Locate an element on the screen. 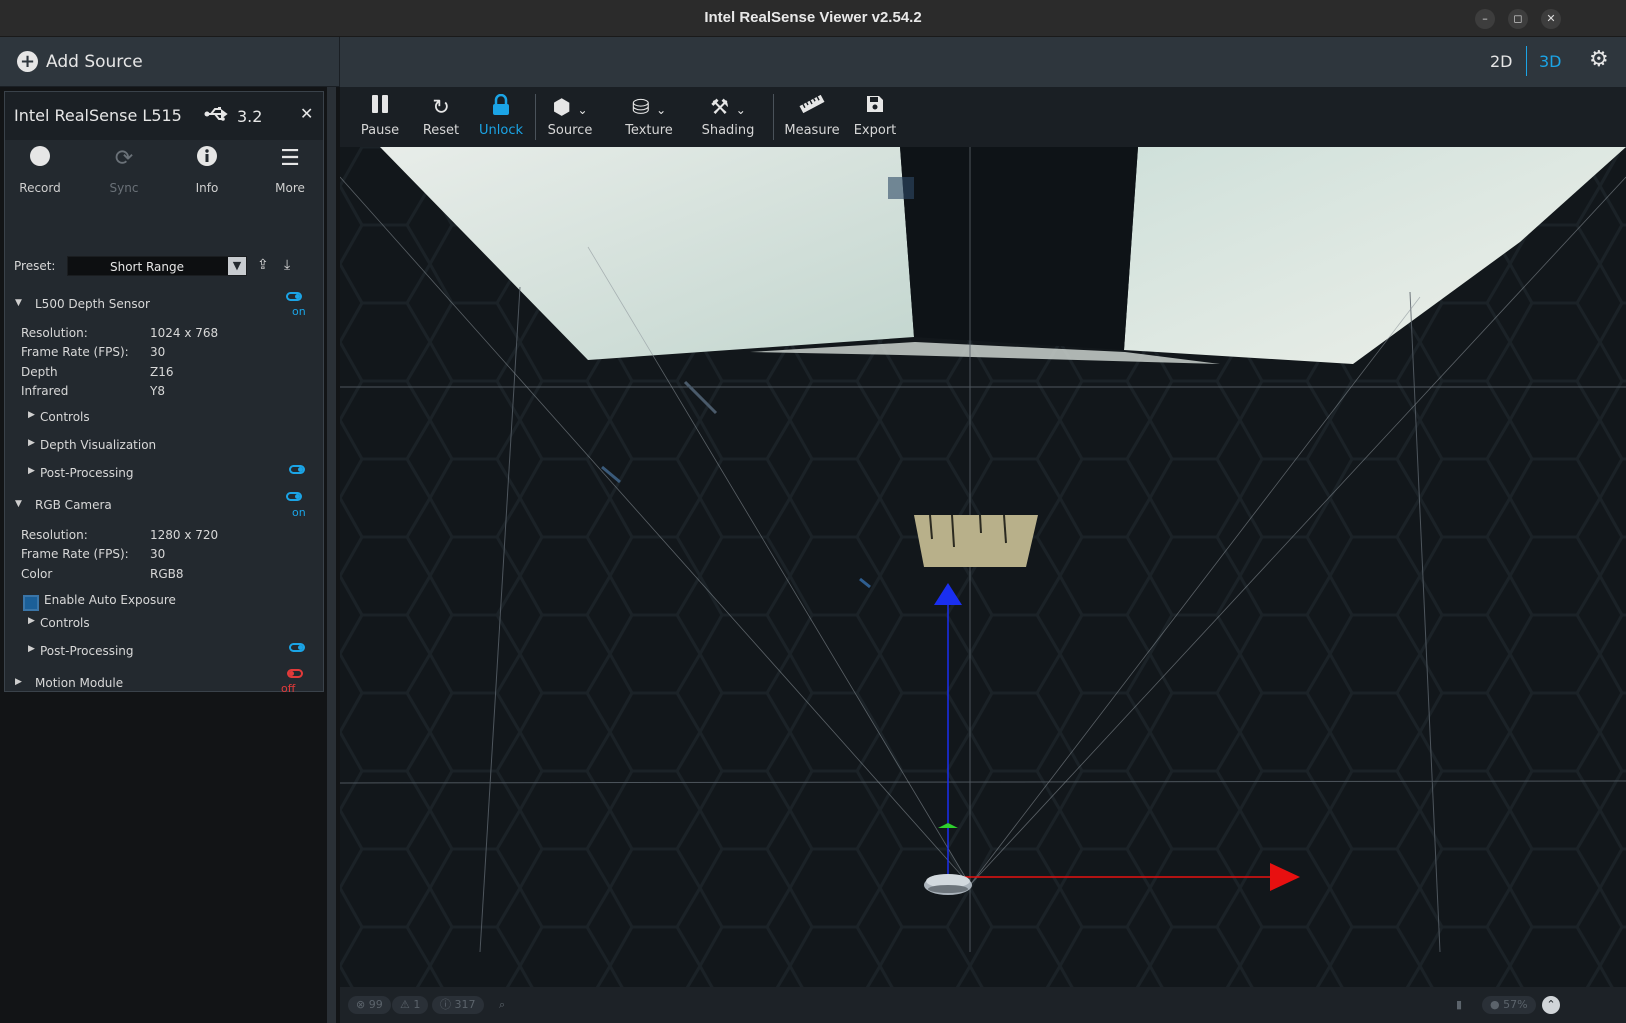  paint-roller-icon: ⚒ ⌄ is located at coordinates (728, 107).